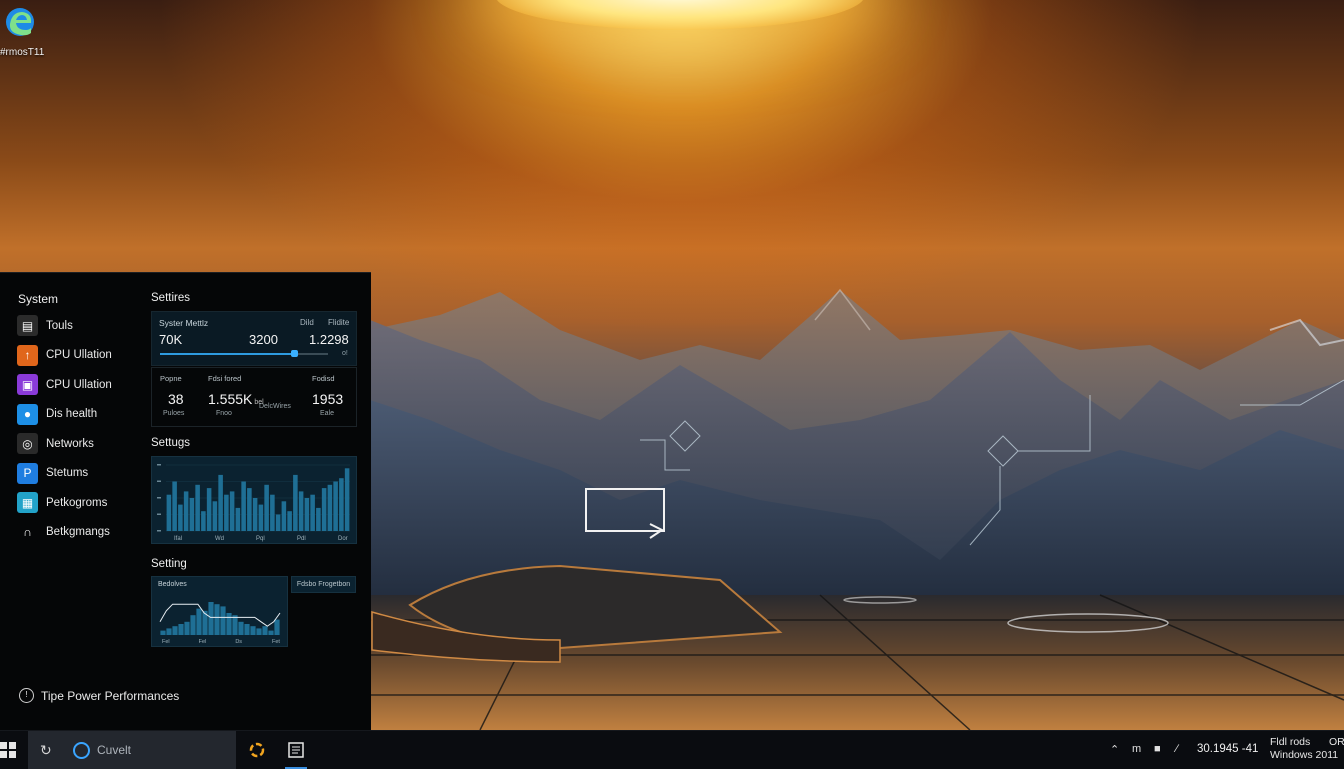 The width and height of the screenshot is (1344, 769). I want to click on nav-item-label: Stetums, so click(67, 473).